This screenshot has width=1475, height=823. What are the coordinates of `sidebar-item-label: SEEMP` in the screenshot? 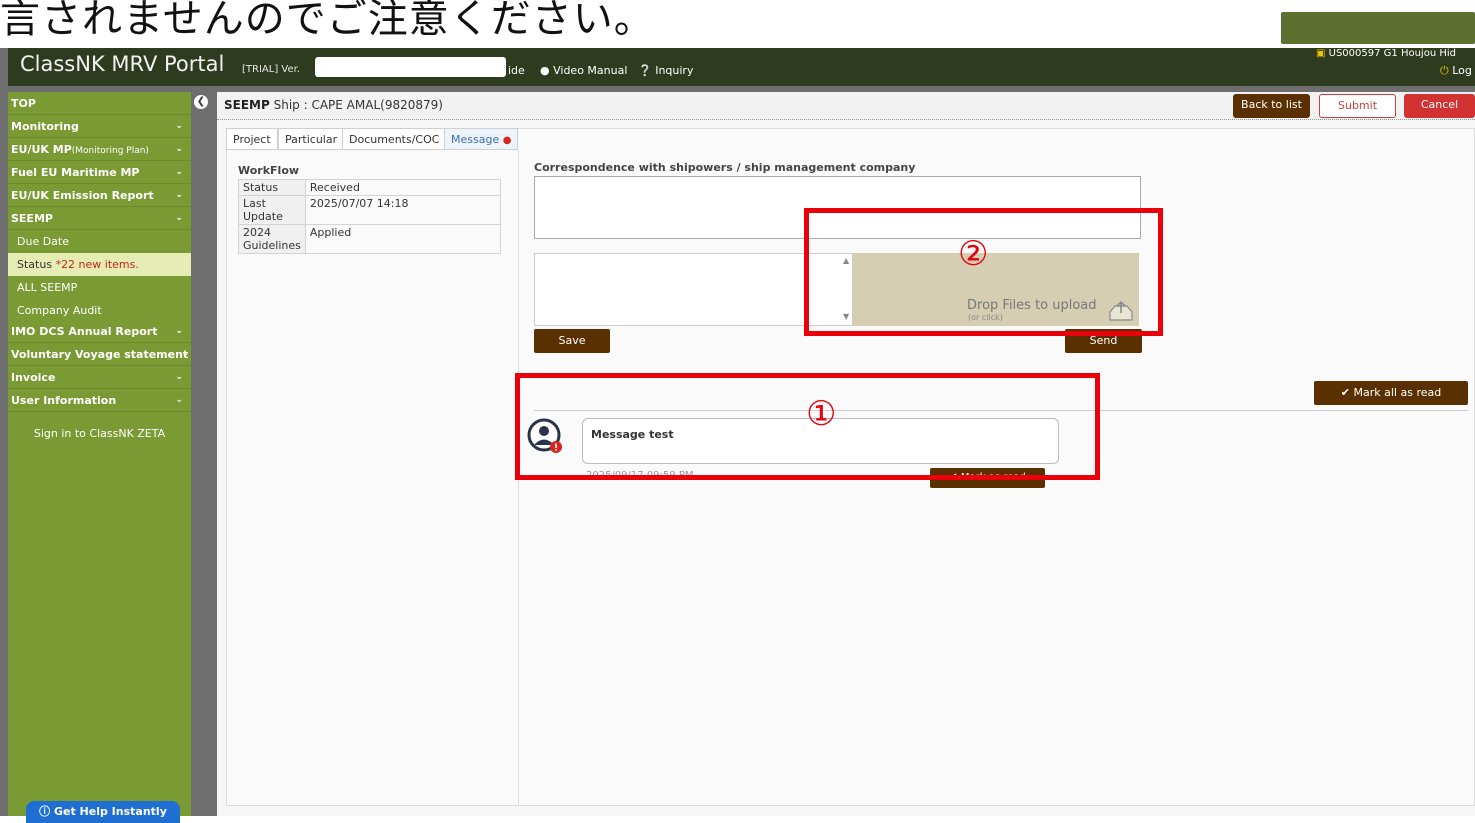 It's located at (32, 218).